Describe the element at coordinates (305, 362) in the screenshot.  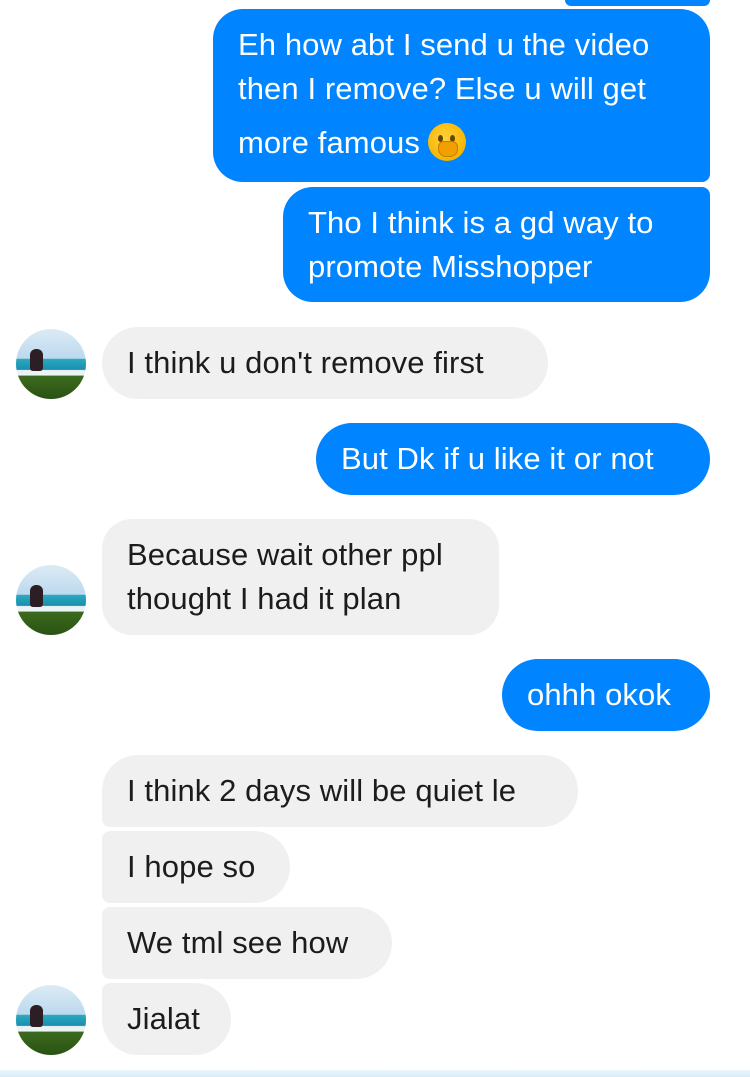
I see `message-text: I think u don't remove first` at that location.